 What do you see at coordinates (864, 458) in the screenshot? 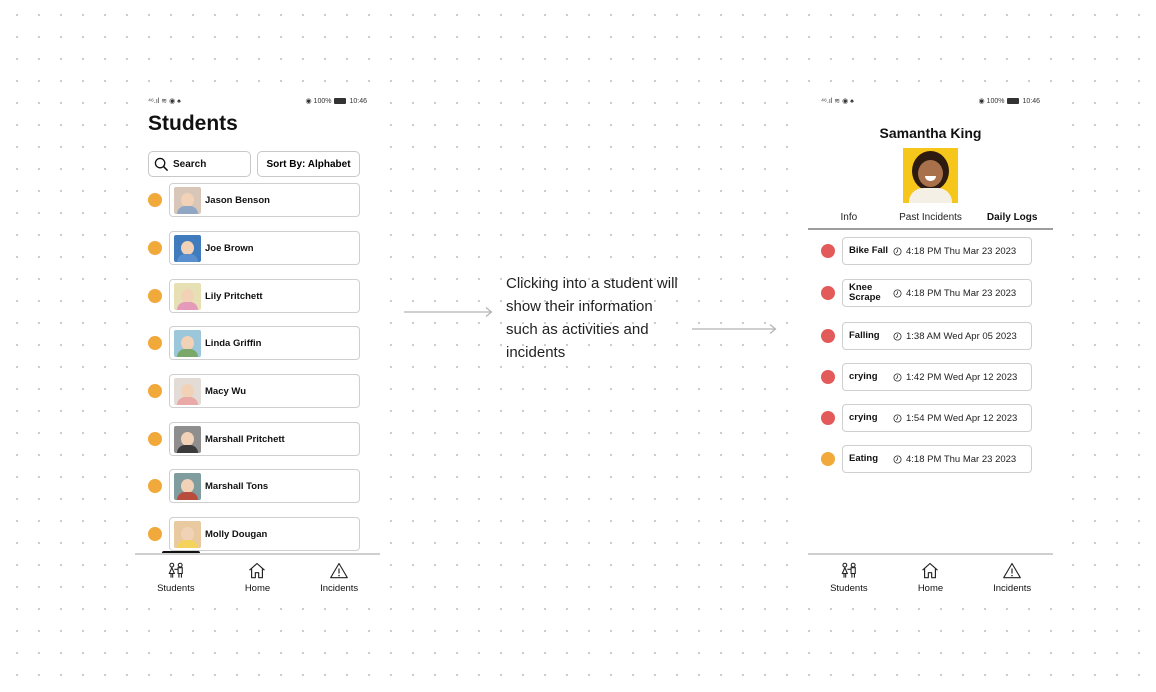
I see `log-label: Eating` at bounding box center [864, 458].